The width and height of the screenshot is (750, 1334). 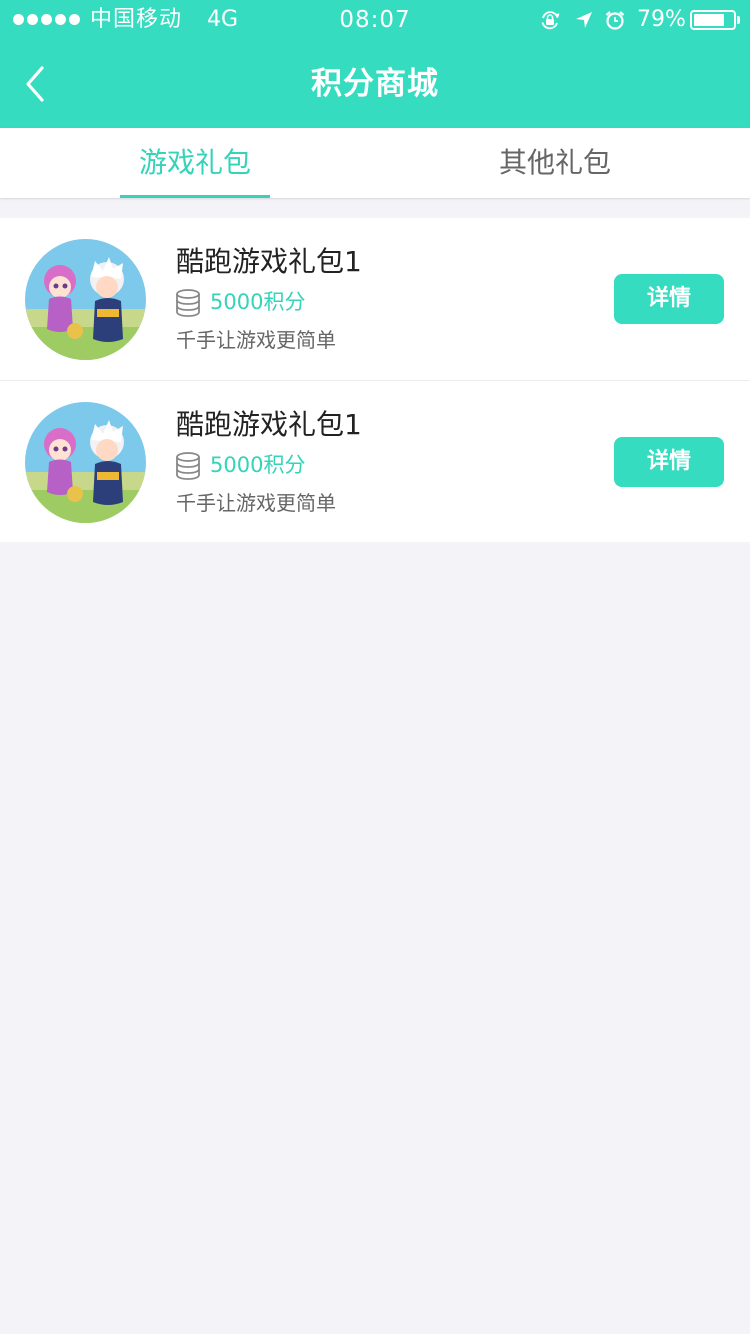 I want to click on rotation-lock-icon, so click(x=550, y=20).